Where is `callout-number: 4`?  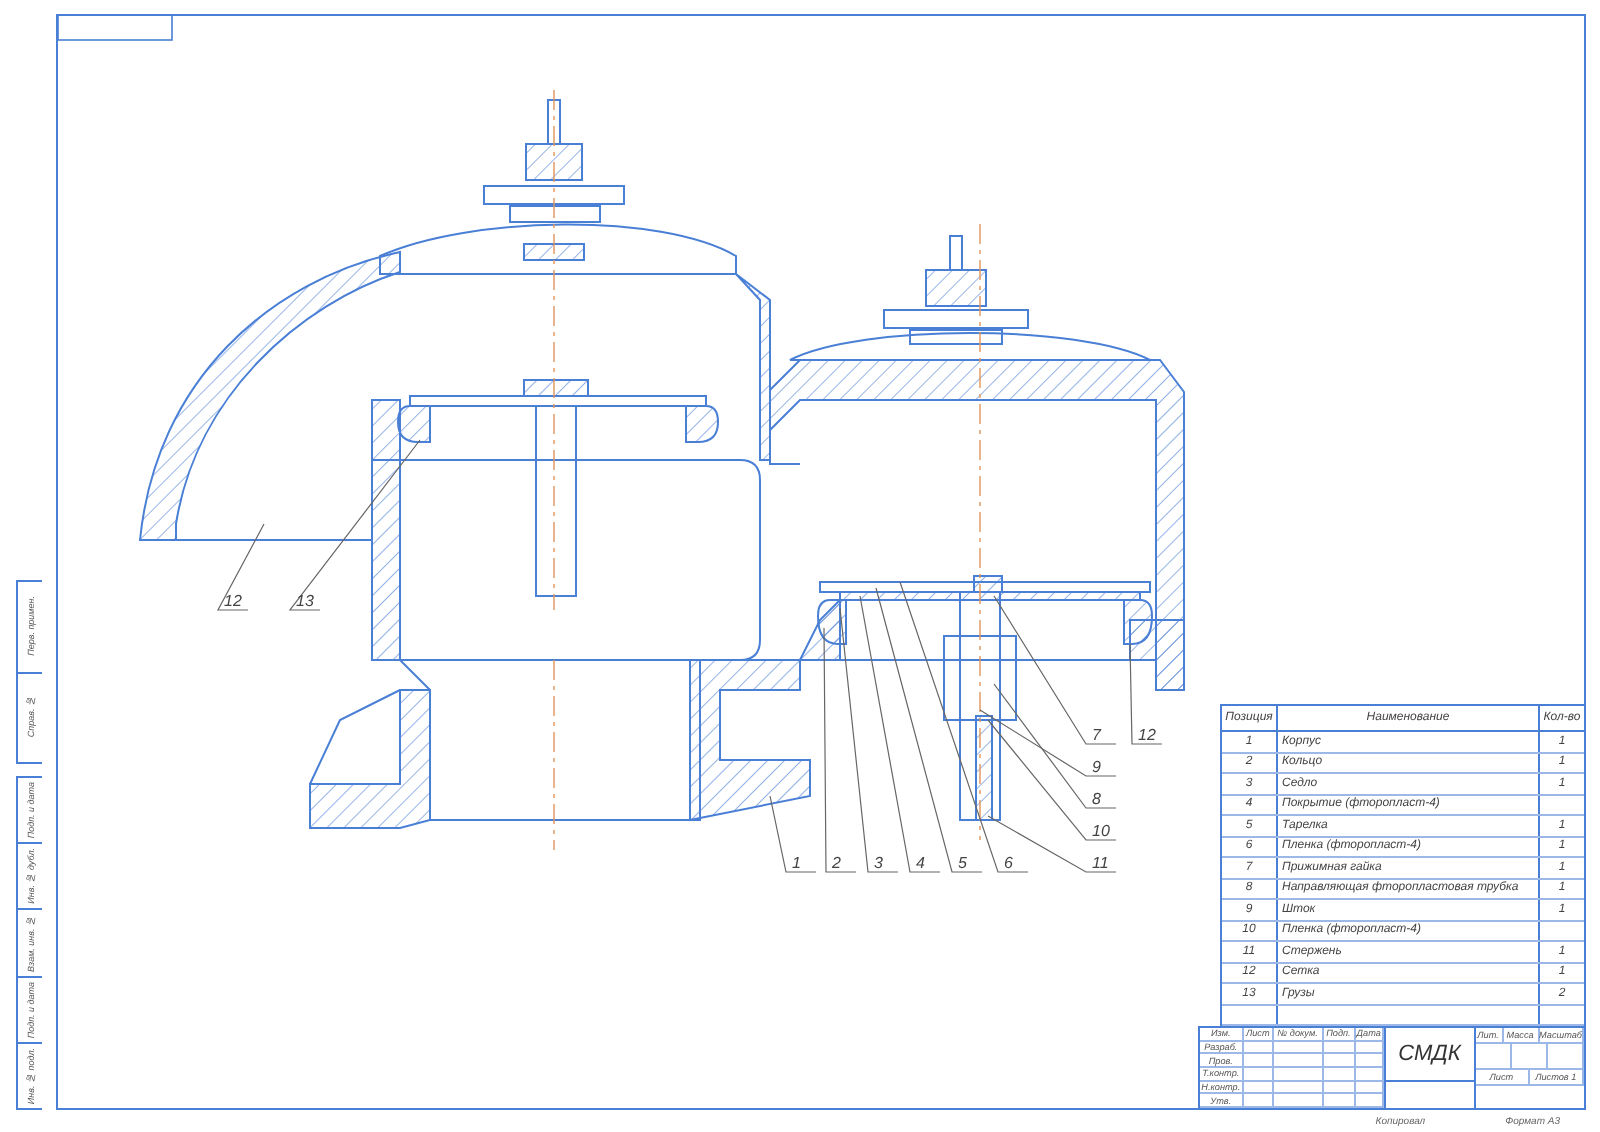 callout-number: 4 is located at coordinates (920, 863).